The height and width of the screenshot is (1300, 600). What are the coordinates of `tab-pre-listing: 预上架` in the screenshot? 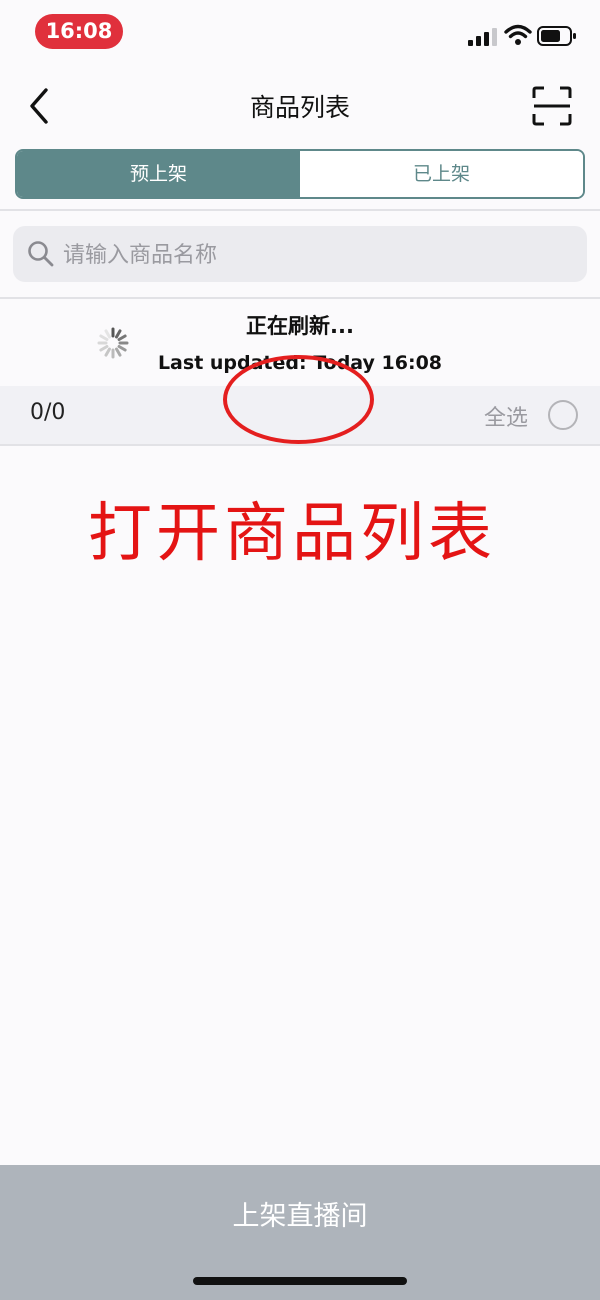 It's located at (158, 174).